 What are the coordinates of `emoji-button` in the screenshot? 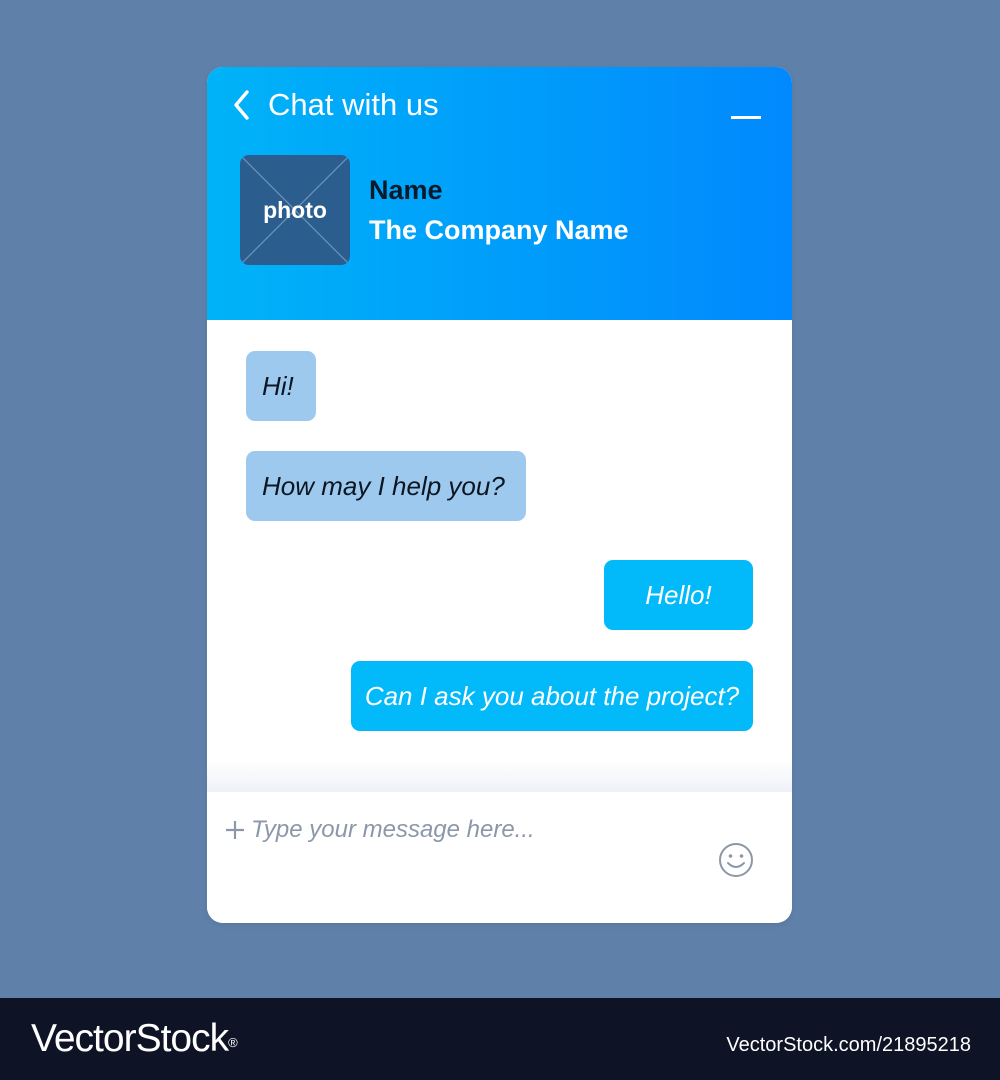 It's located at (736, 860).